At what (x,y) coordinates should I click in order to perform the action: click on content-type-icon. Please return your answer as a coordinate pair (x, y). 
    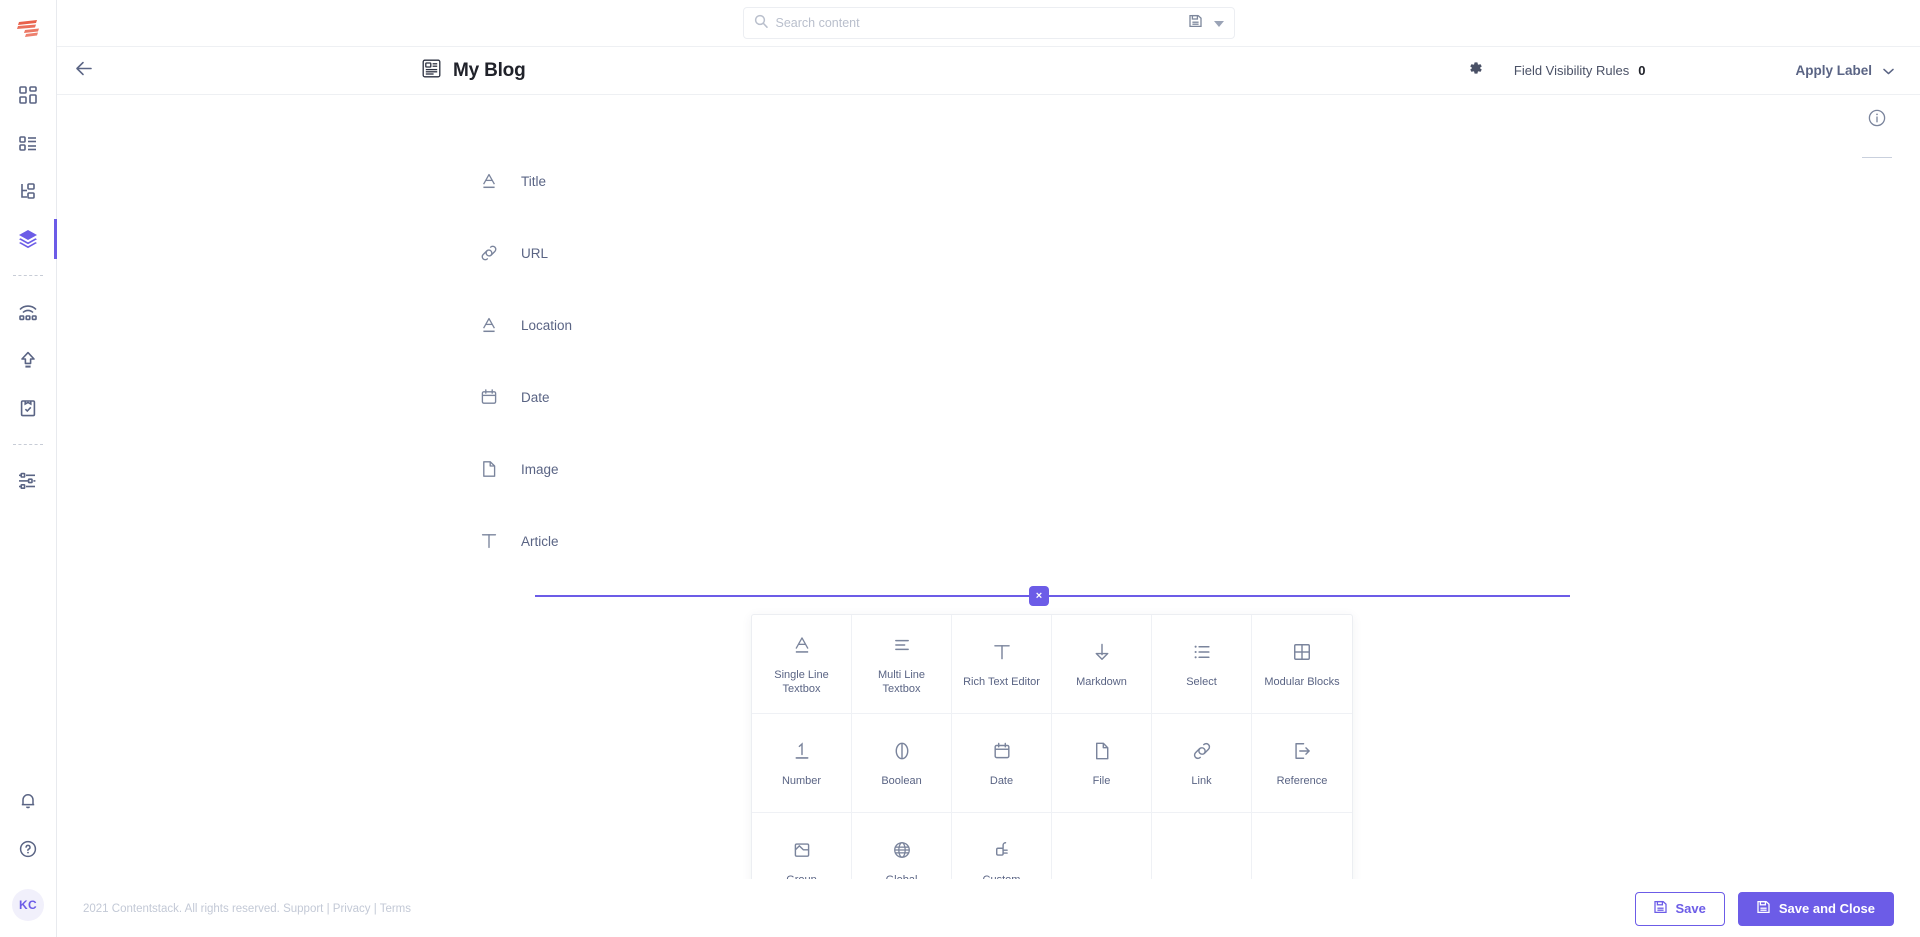
    Looking at the image, I should click on (431, 71).